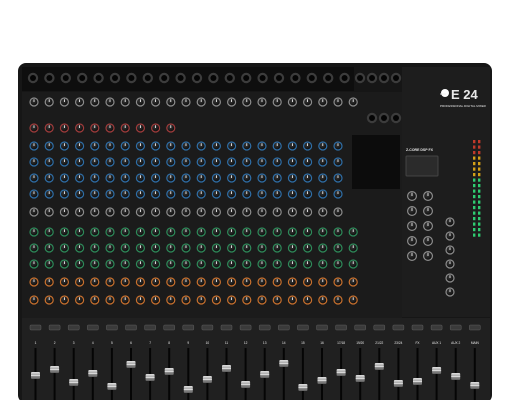 The width and height of the screenshot is (505, 400). Describe the element at coordinates (227, 343) in the screenshot. I see `fader-label: 11` at that location.